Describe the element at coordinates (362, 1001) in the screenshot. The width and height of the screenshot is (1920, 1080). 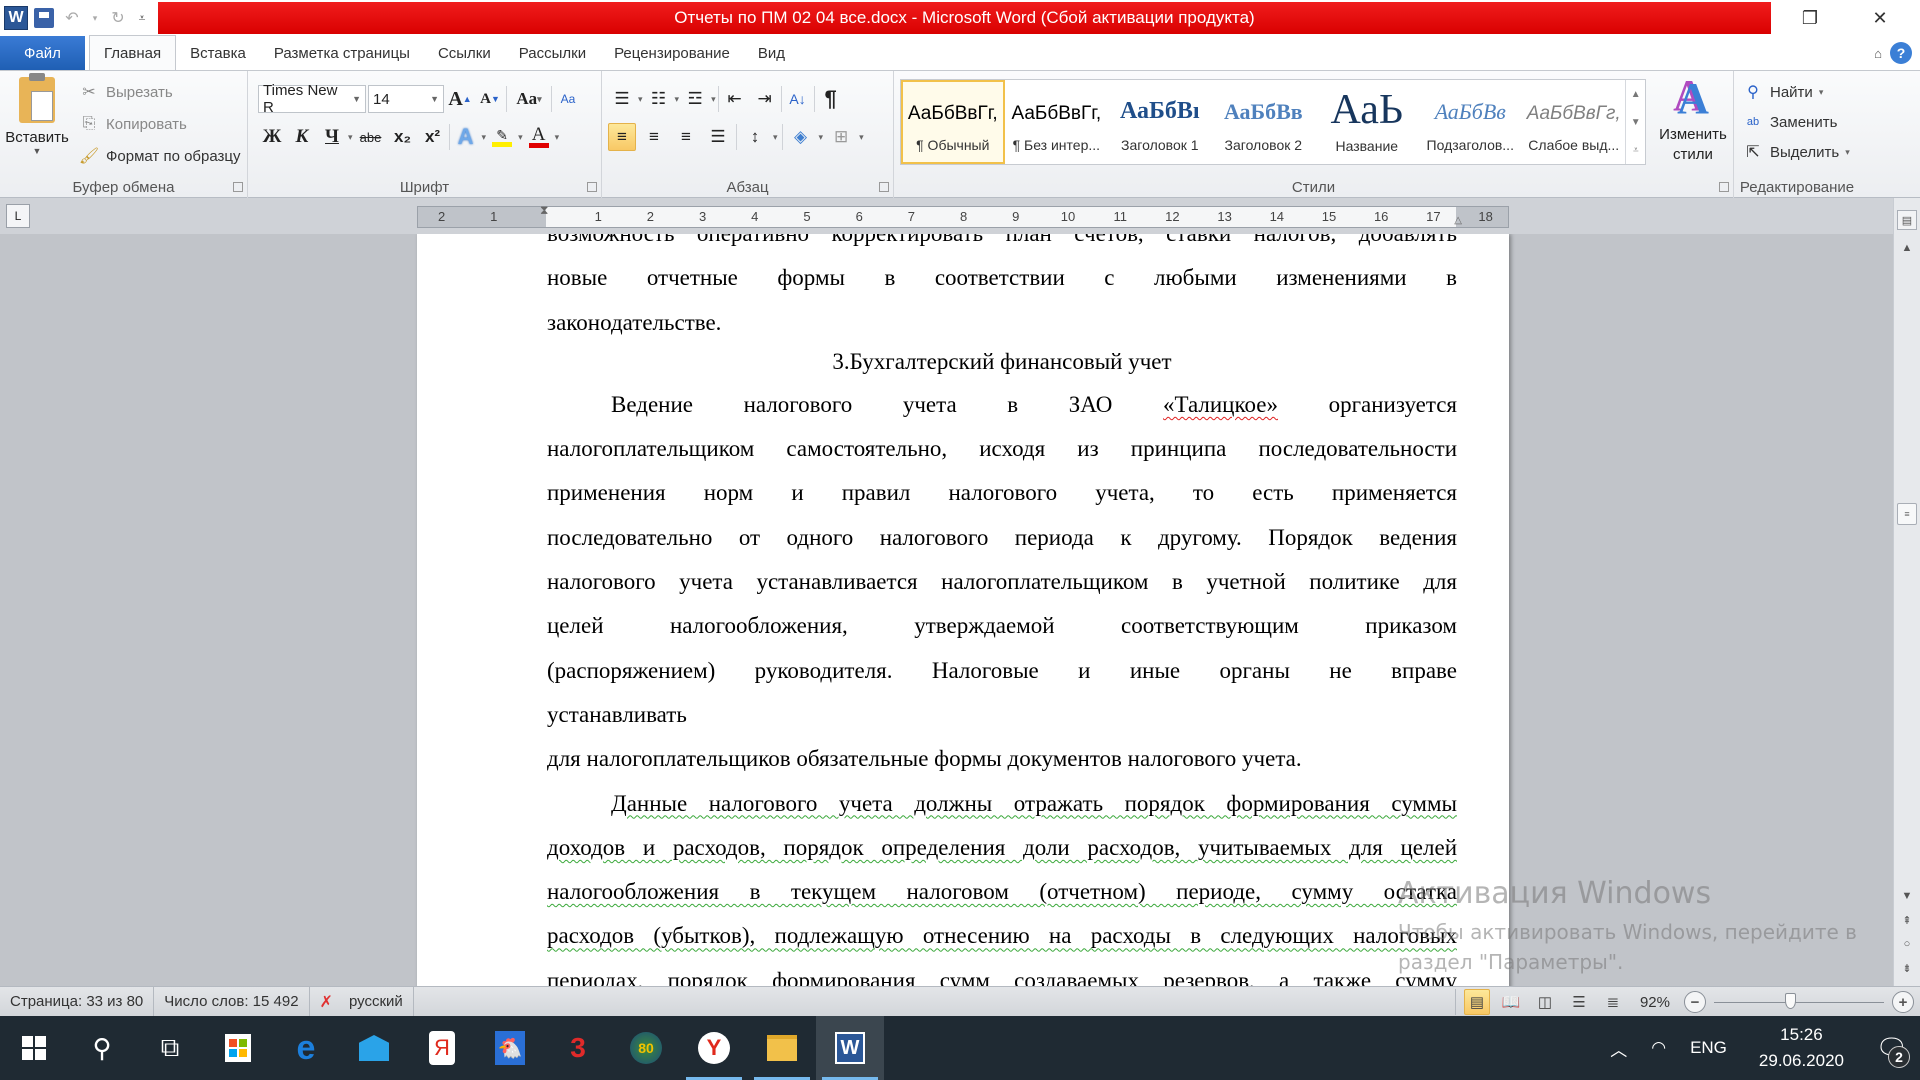
I see `language-indicator: ✗ русский` at that location.